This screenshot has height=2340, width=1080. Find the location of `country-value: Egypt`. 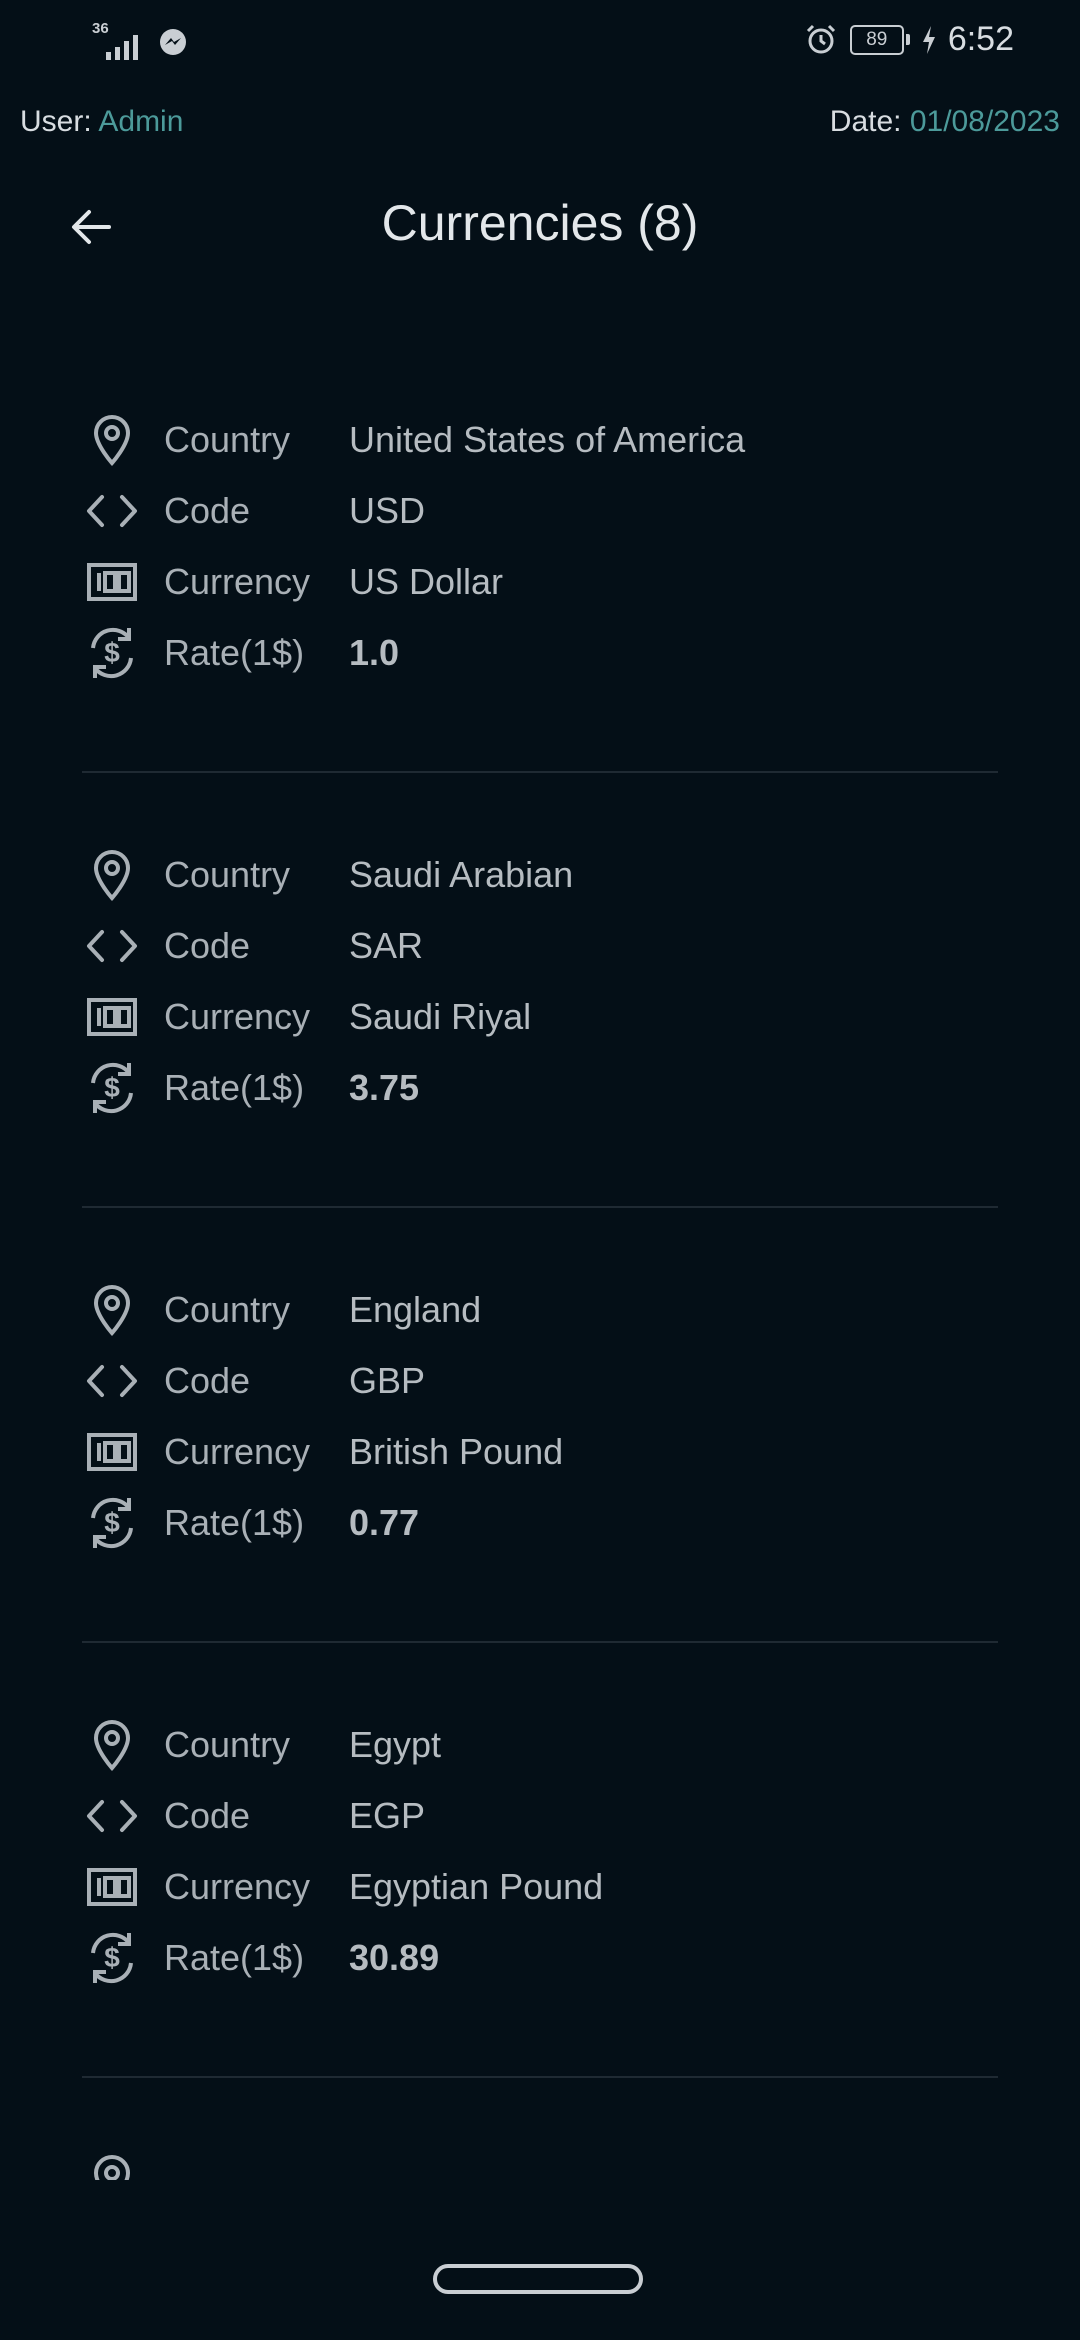

country-value: Egypt is located at coordinates (395, 1744).